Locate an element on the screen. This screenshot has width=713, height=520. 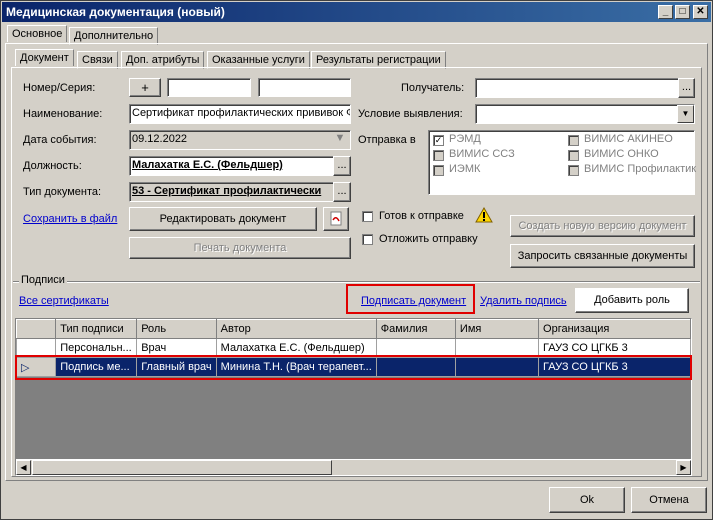
postpone-label: Отложить отправку is located at coordinates (428, 239).